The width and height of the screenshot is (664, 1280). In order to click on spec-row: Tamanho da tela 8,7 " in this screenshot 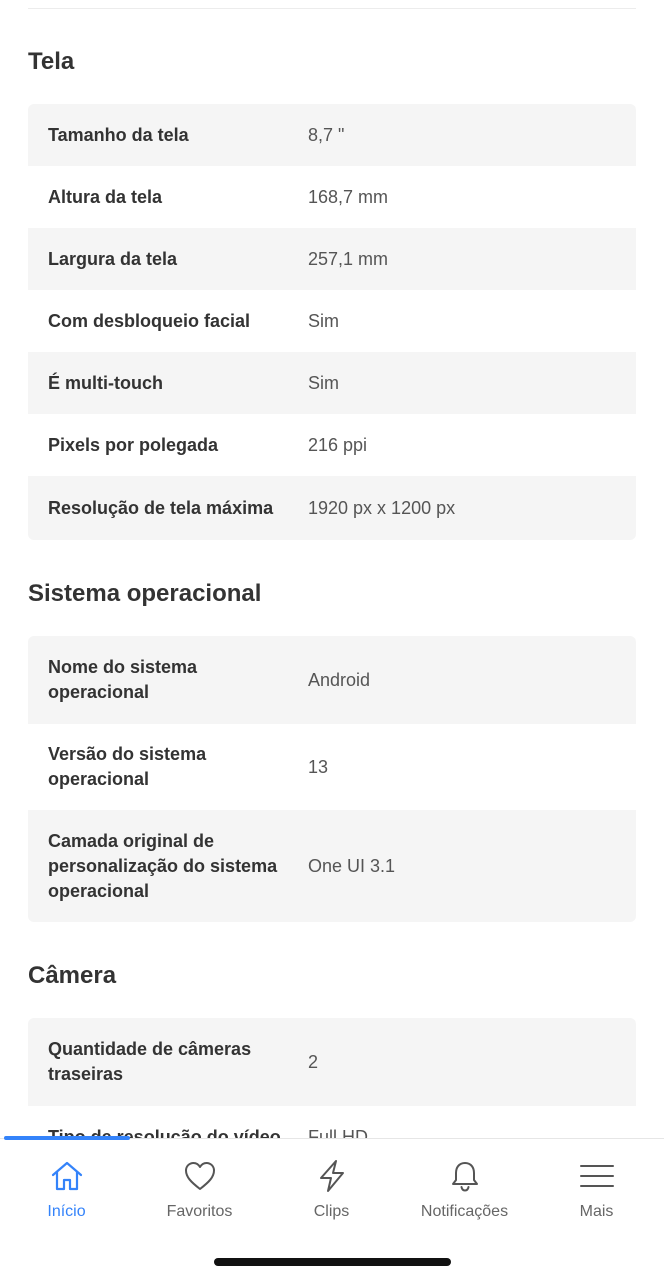, I will do `click(332, 135)`.